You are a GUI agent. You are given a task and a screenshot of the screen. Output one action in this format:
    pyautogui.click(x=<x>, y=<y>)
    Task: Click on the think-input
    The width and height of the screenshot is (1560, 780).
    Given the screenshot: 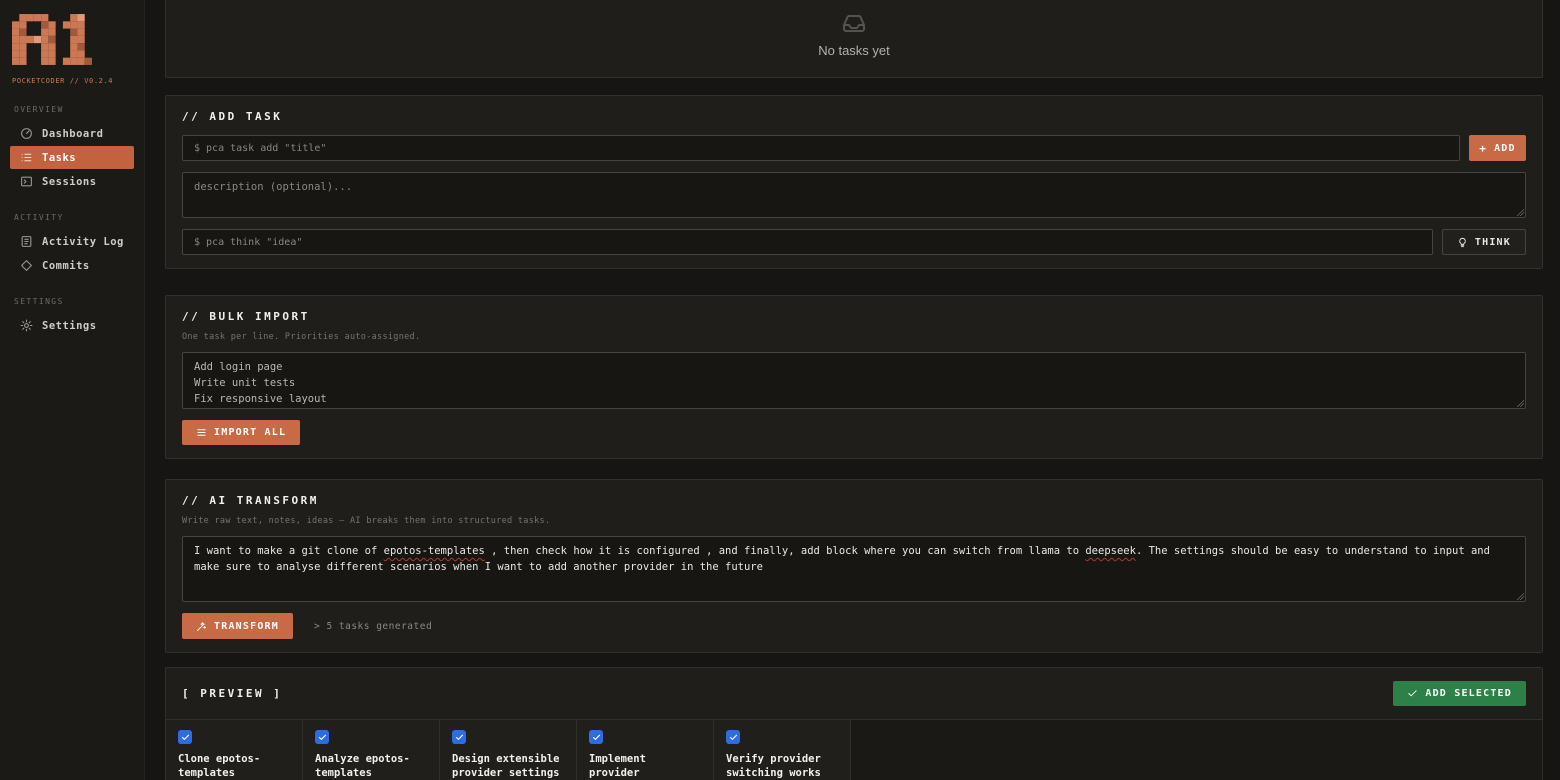 What is the action you would take?
    pyautogui.click(x=807, y=242)
    